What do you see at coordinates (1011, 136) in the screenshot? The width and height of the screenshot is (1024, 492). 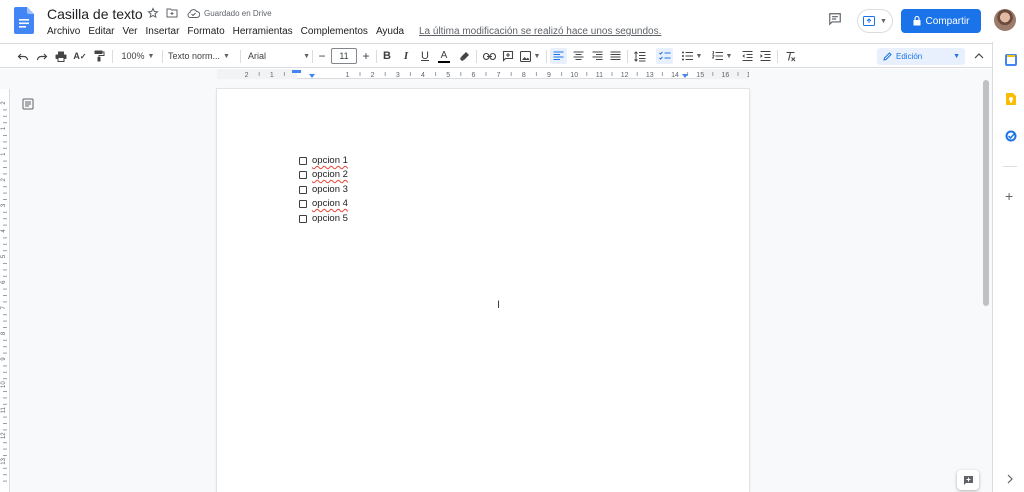 I see `tasks-icon` at bounding box center [1011, 136].